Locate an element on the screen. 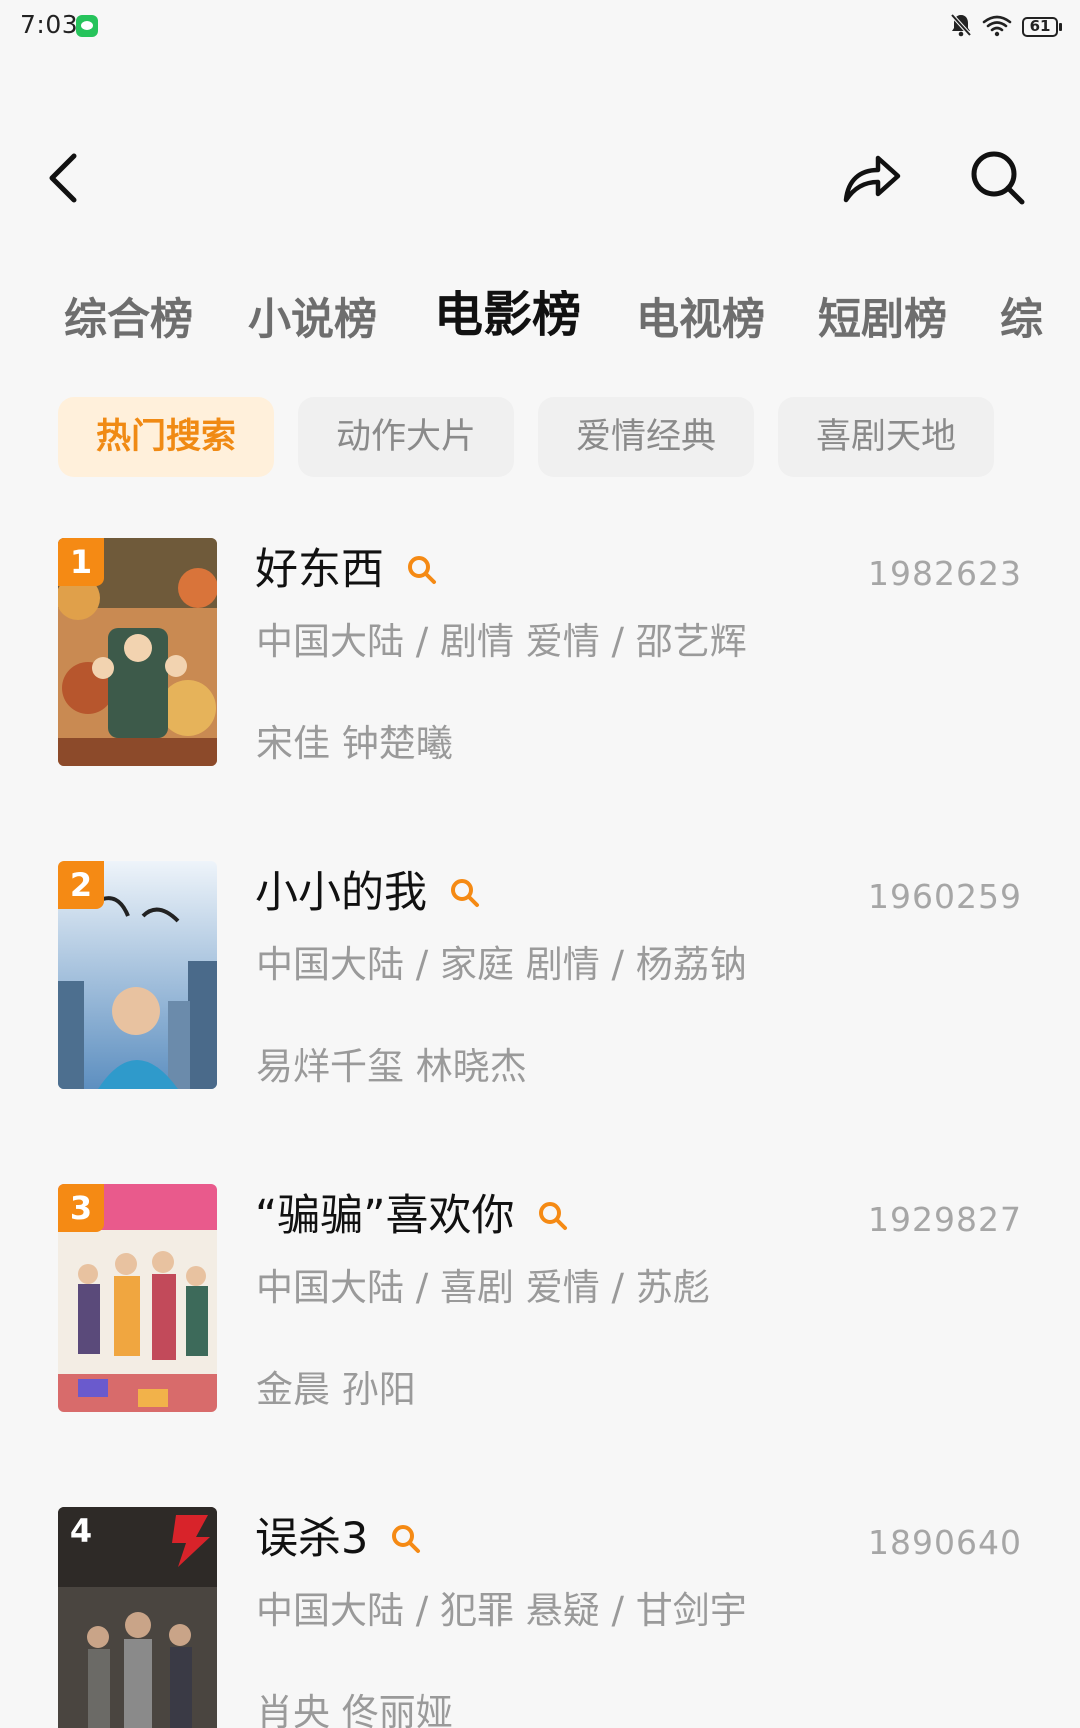  chip-action: 动作大片 is located at coordinates (406, 437).